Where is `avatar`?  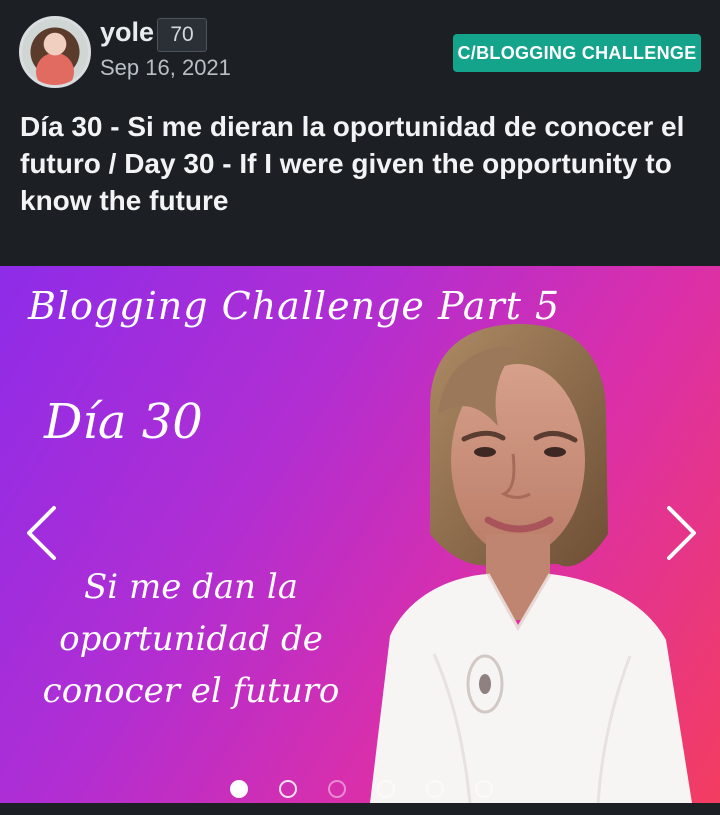 avatar is located at coordinates (55, 52).